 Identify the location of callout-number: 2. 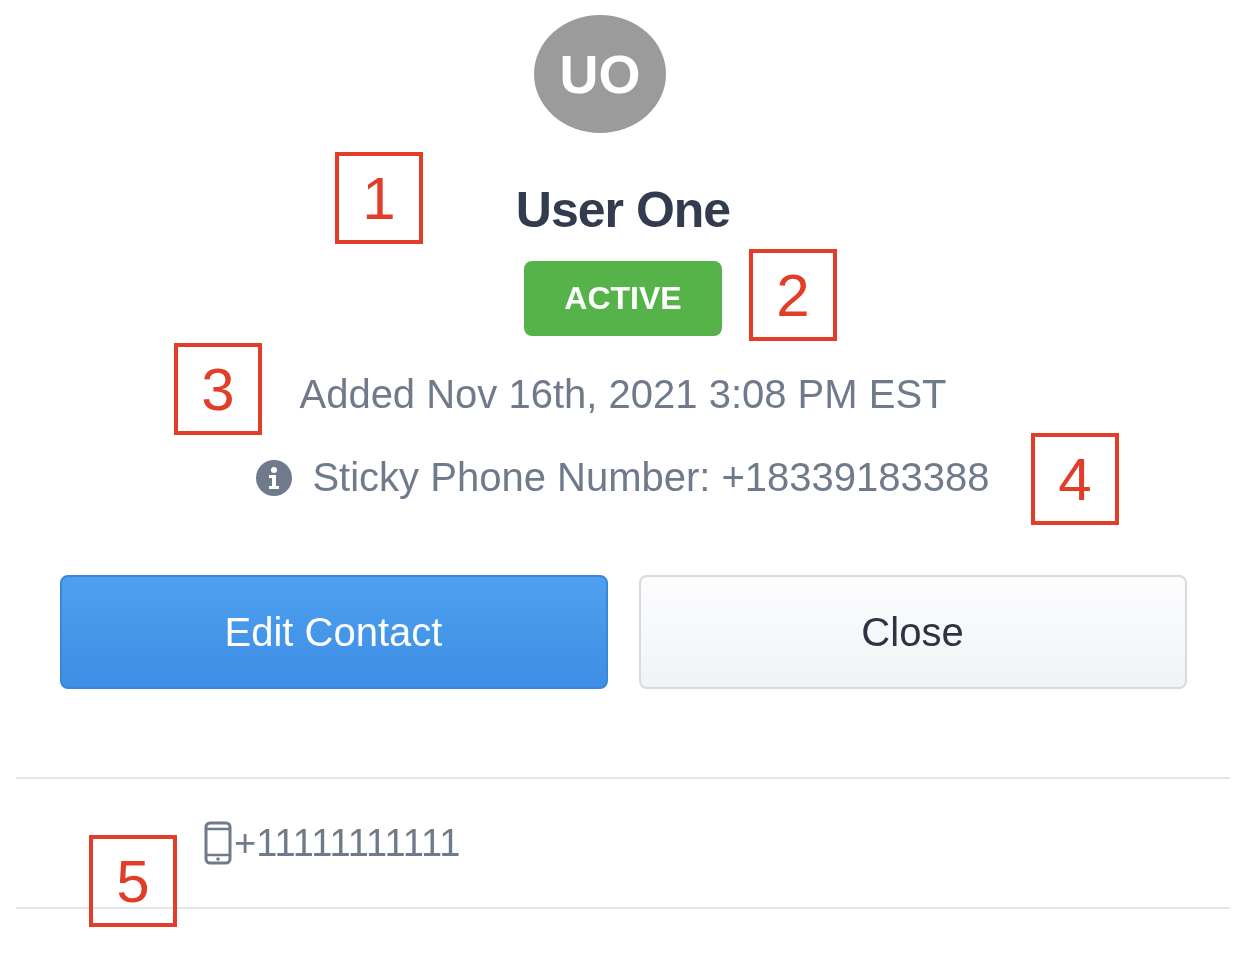
(793, 295).